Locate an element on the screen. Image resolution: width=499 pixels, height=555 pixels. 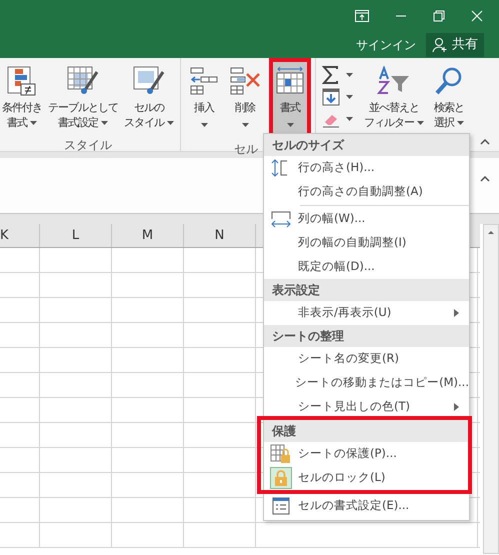
menu-section-header: セルのサイズ is located at coordinates (366, 145).